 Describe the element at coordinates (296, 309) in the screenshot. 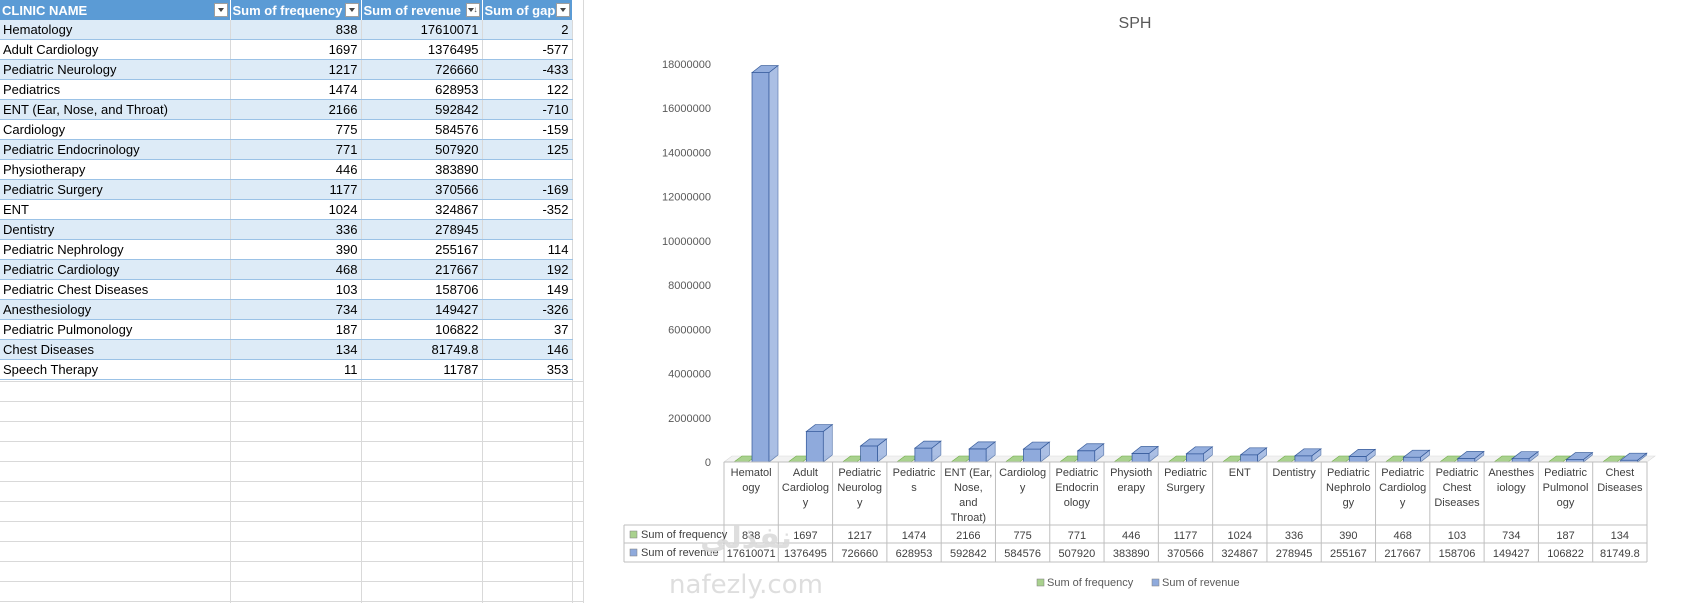

I see `frequency-cell: 734` at that location.